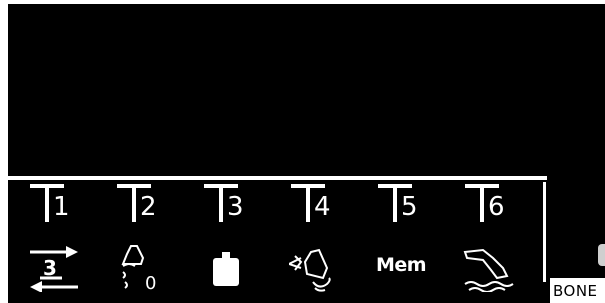  I want to click on bucket-zero-icon: 0, so click(138, 268).